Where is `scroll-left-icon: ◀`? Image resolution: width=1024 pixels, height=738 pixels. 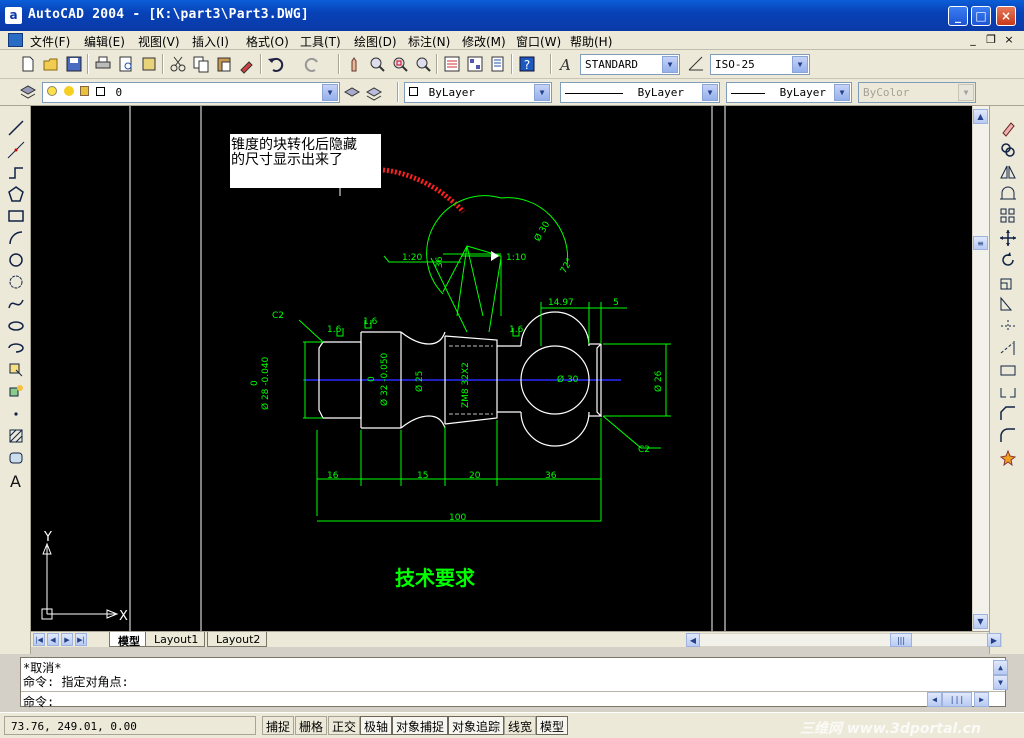
scroll-left-icon: ◀ is located at coordinates (693, 640).